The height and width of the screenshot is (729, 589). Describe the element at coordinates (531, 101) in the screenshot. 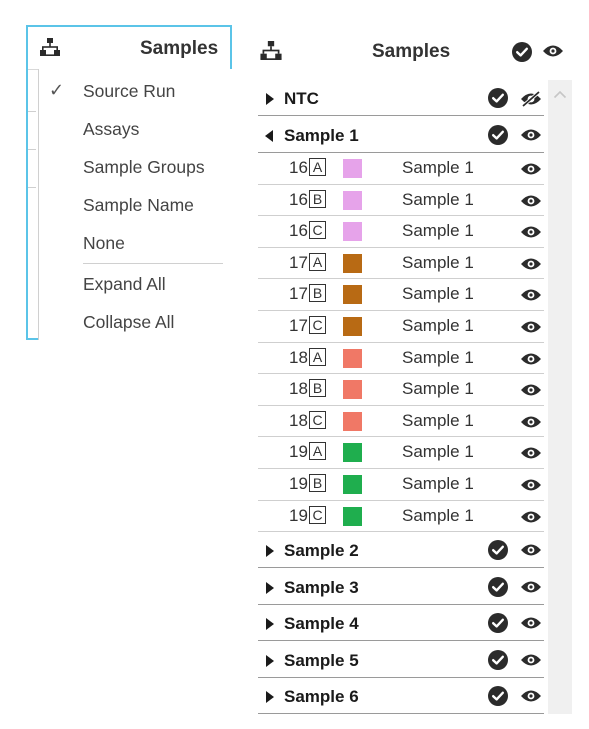

I see `eye-off-icon` at that location.